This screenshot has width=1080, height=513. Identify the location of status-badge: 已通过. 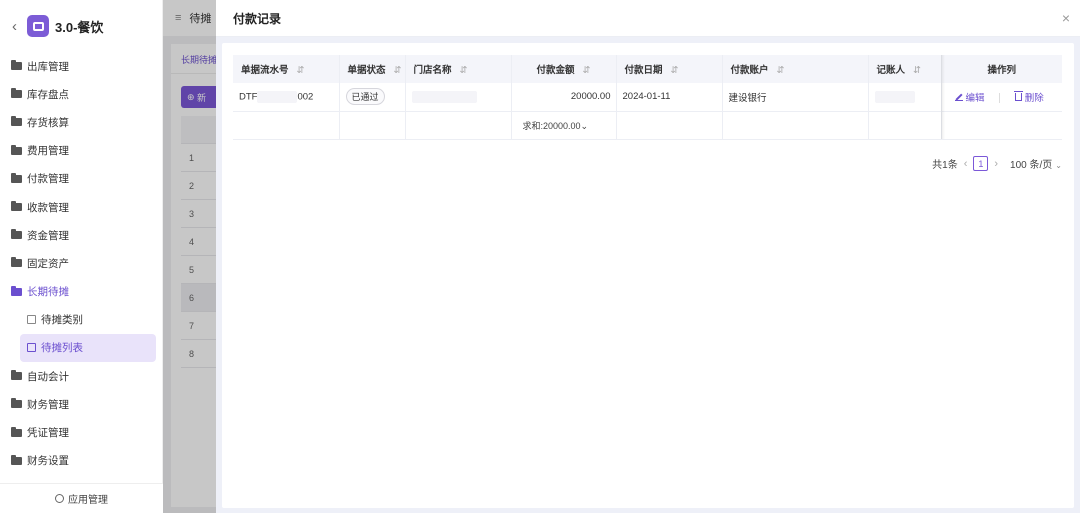
(365, 97).